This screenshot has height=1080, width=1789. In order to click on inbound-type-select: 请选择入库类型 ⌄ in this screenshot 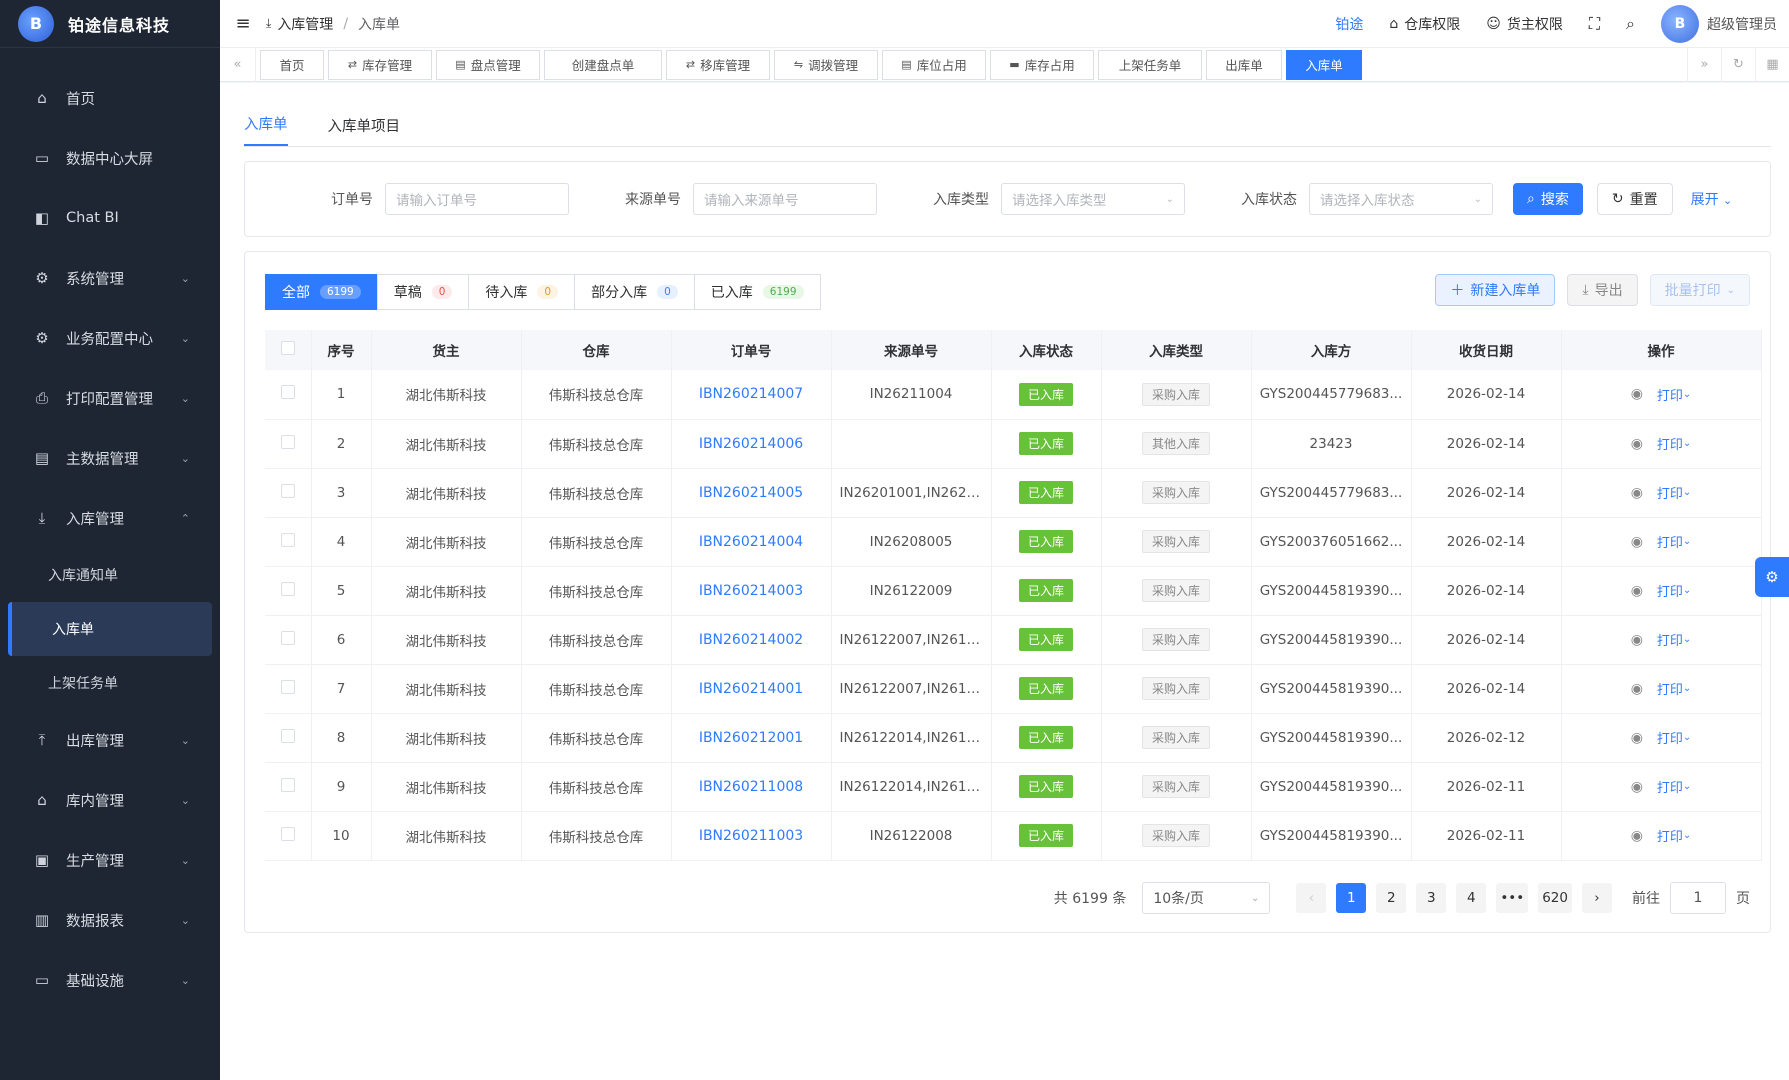, I will do `click(1093, 199)`.